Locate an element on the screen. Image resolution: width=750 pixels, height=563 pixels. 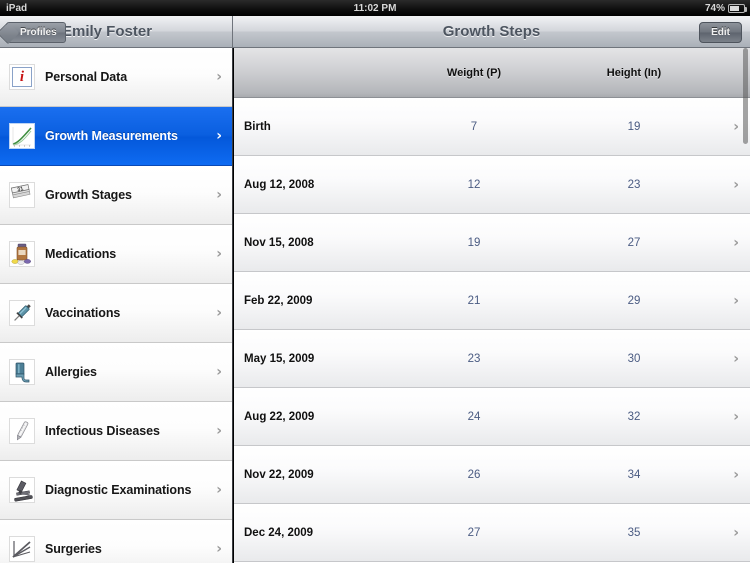
cell-date: Nov 15, 2008 is located at coordinates (279, 242).